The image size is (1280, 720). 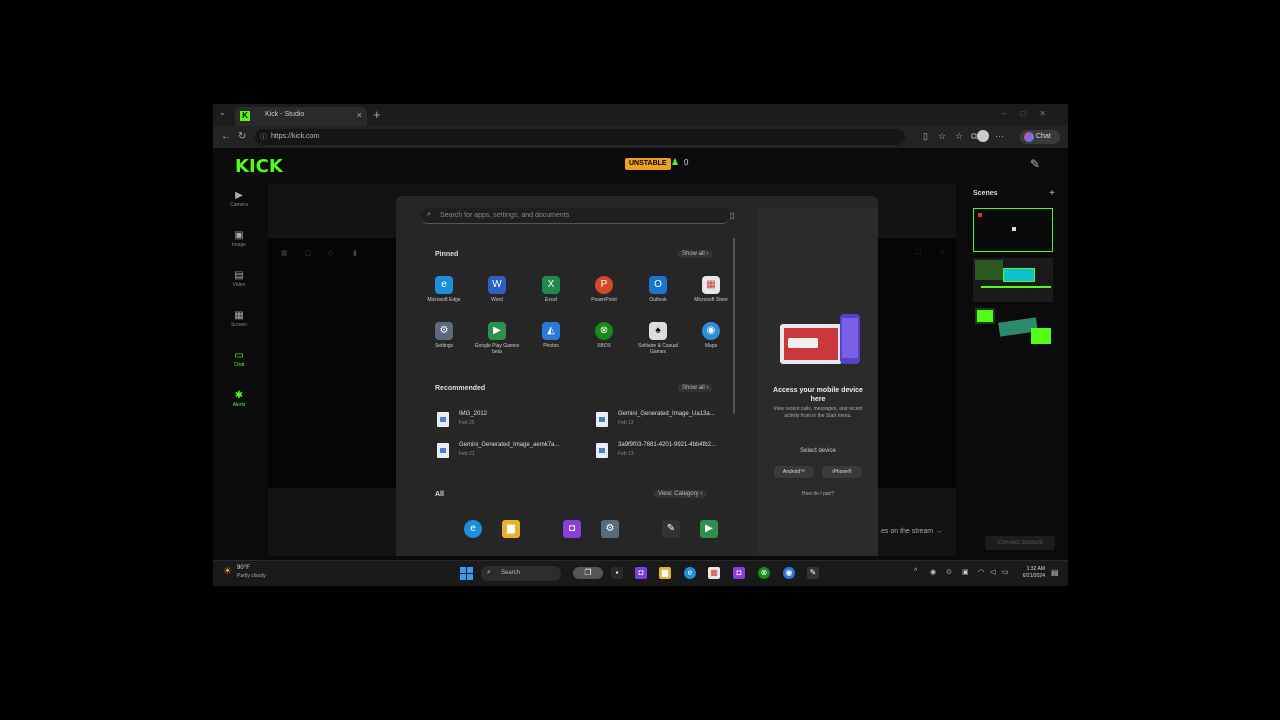 I want to click on xbox-icon: ⊗, so click(x=764, y=573).